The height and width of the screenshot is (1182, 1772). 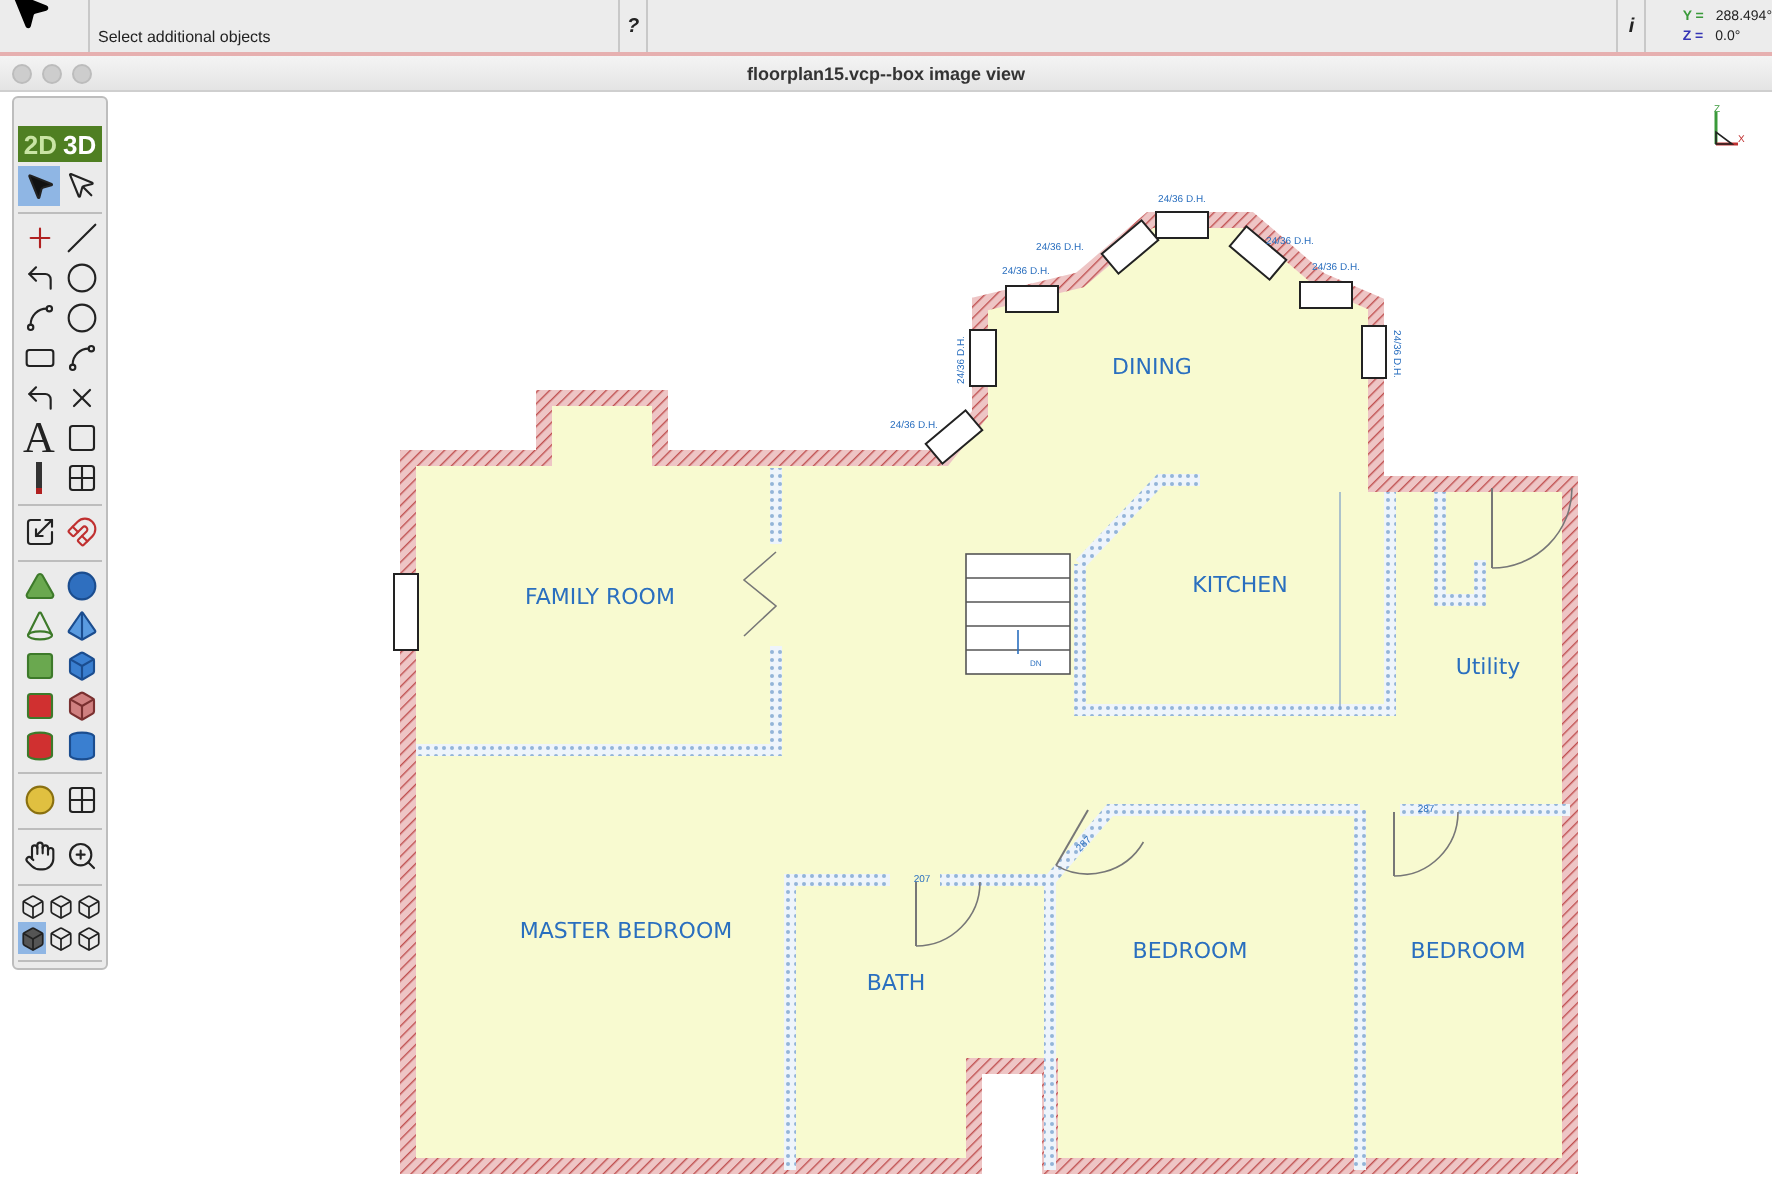 What do you see at coordinates (39, 856) in the screenshot?
I see `hand-icon` at bounding box center [39, 856].